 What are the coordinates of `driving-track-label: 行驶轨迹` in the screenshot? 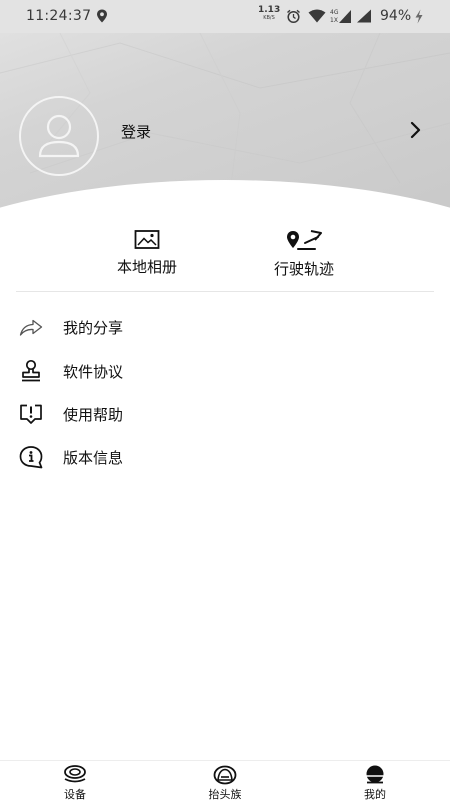 It's located at (303, 269).